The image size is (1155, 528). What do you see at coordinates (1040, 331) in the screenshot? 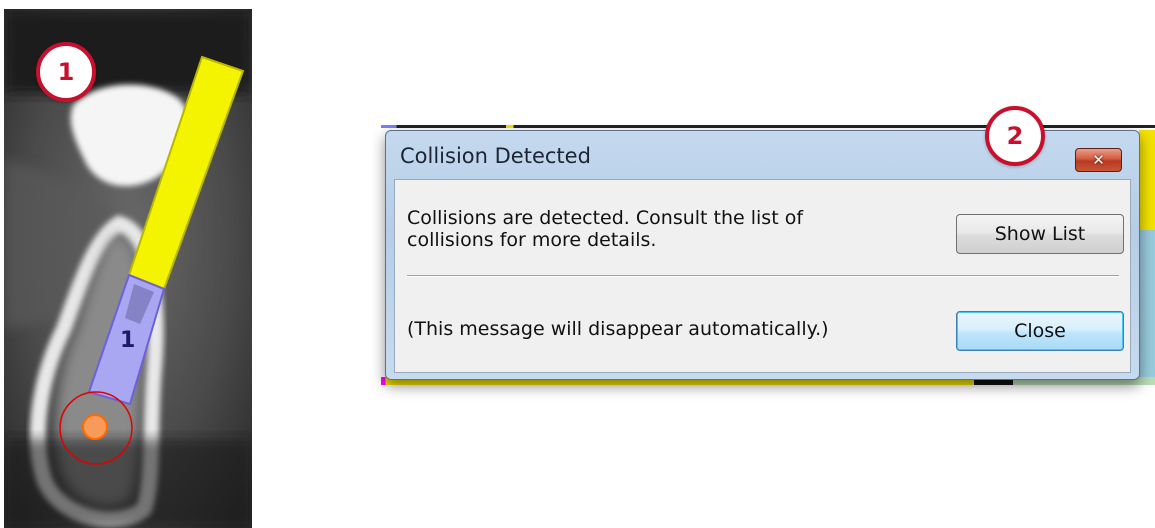
I see `close-button: Close` at bounding box center [1040, 331].